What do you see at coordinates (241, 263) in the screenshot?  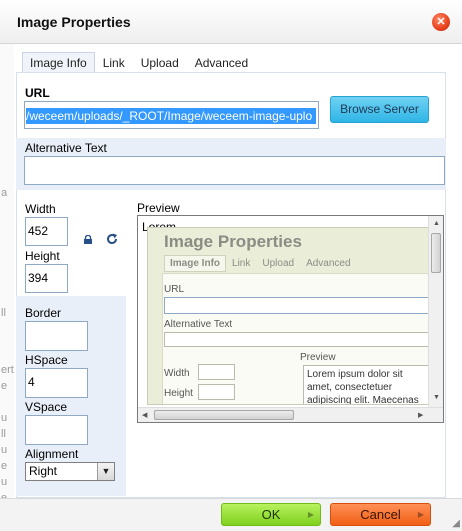 I see `preview-image-tab: Link` at bounding box center [241, 263].